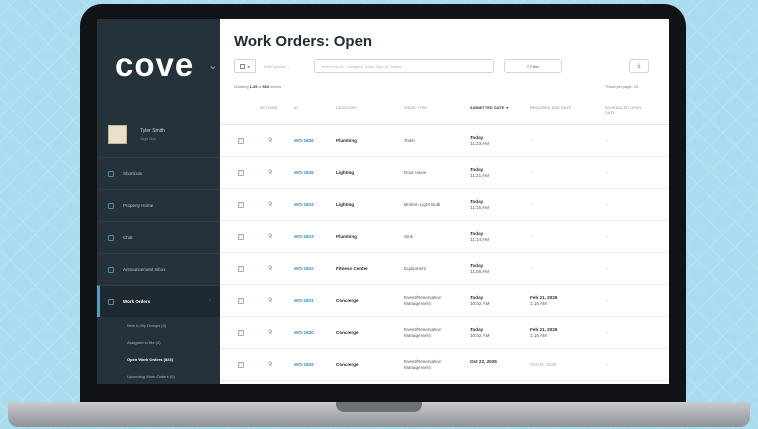  I want to click on submenu-item: New In My Groups (0), so click(158, 325).